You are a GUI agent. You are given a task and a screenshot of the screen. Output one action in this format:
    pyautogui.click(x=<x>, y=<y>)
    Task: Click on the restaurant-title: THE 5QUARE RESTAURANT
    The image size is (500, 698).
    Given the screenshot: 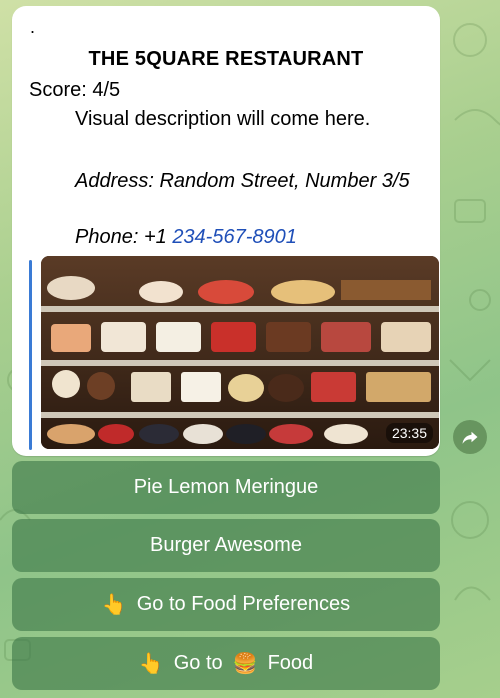 What is the action you would take?
    pyautogui.click(x=226, y=59)
    